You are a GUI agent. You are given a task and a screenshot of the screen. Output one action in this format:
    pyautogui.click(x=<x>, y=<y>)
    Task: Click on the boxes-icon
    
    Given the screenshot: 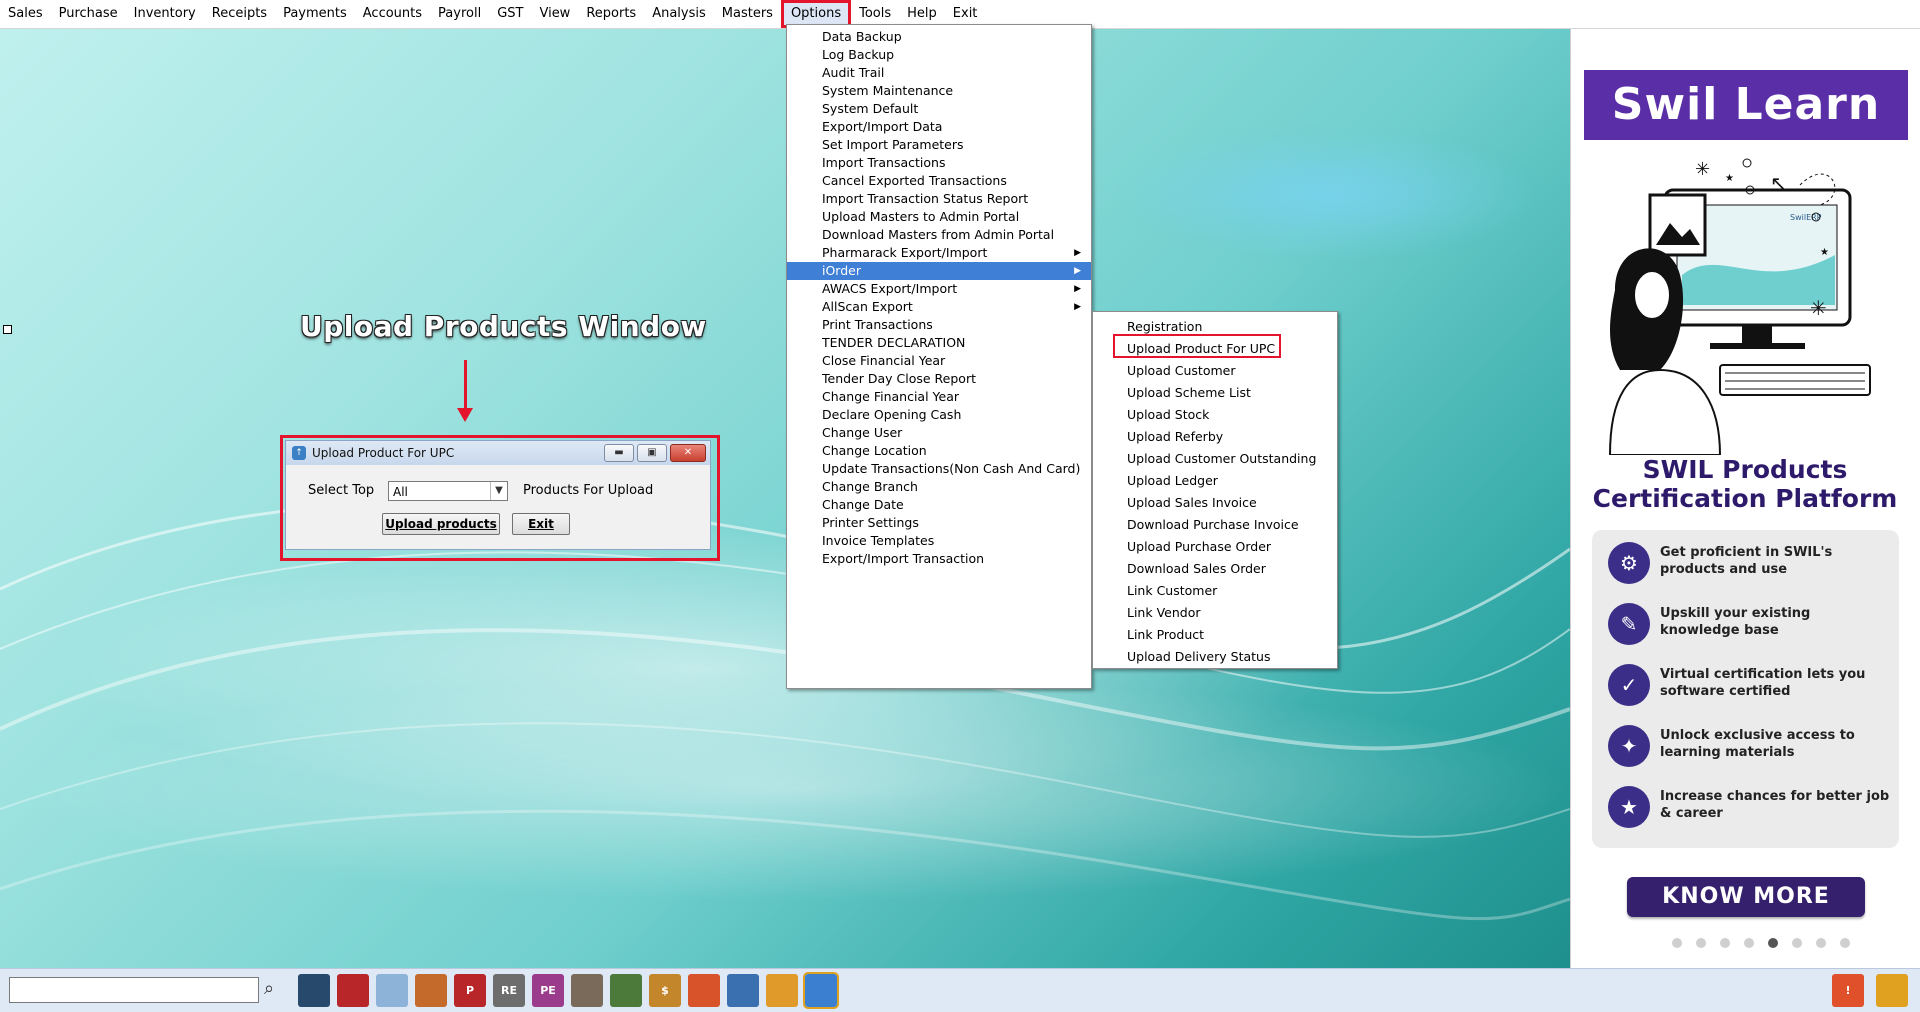 What is the action you would take?
    pyautogui.click(x=782, y=990)
    